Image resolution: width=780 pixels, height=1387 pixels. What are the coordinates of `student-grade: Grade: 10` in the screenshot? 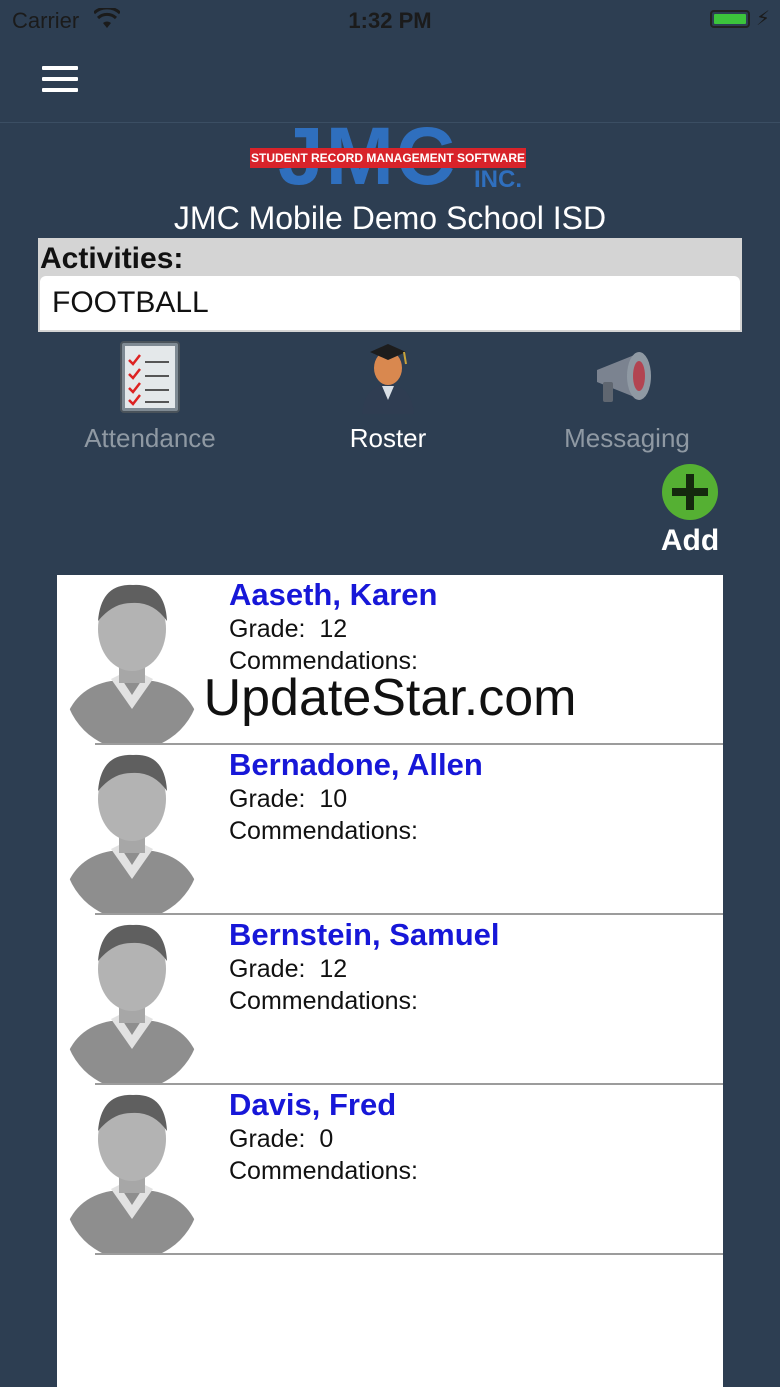 It's located at (288, 799).